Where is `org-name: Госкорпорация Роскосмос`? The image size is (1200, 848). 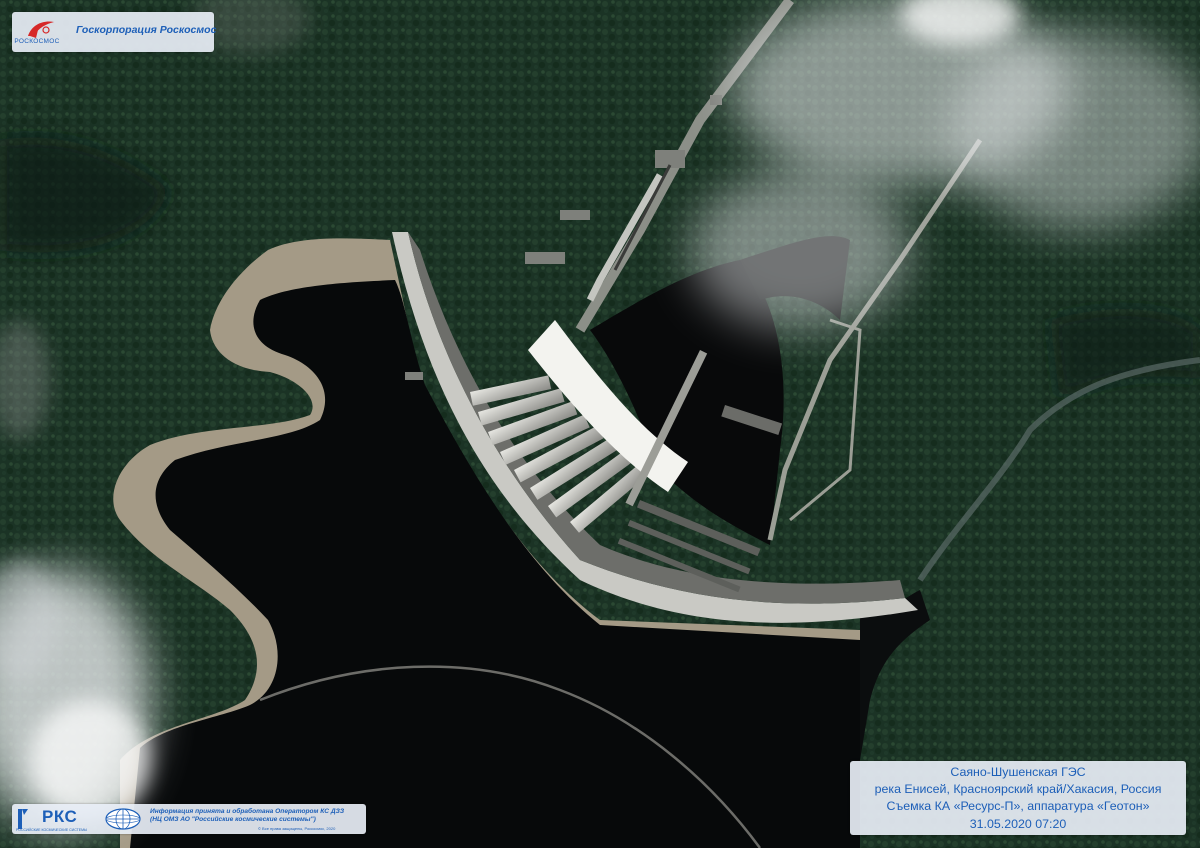
org-name: Госкорпорация Роскосмос is located at coordinates (146, 30).